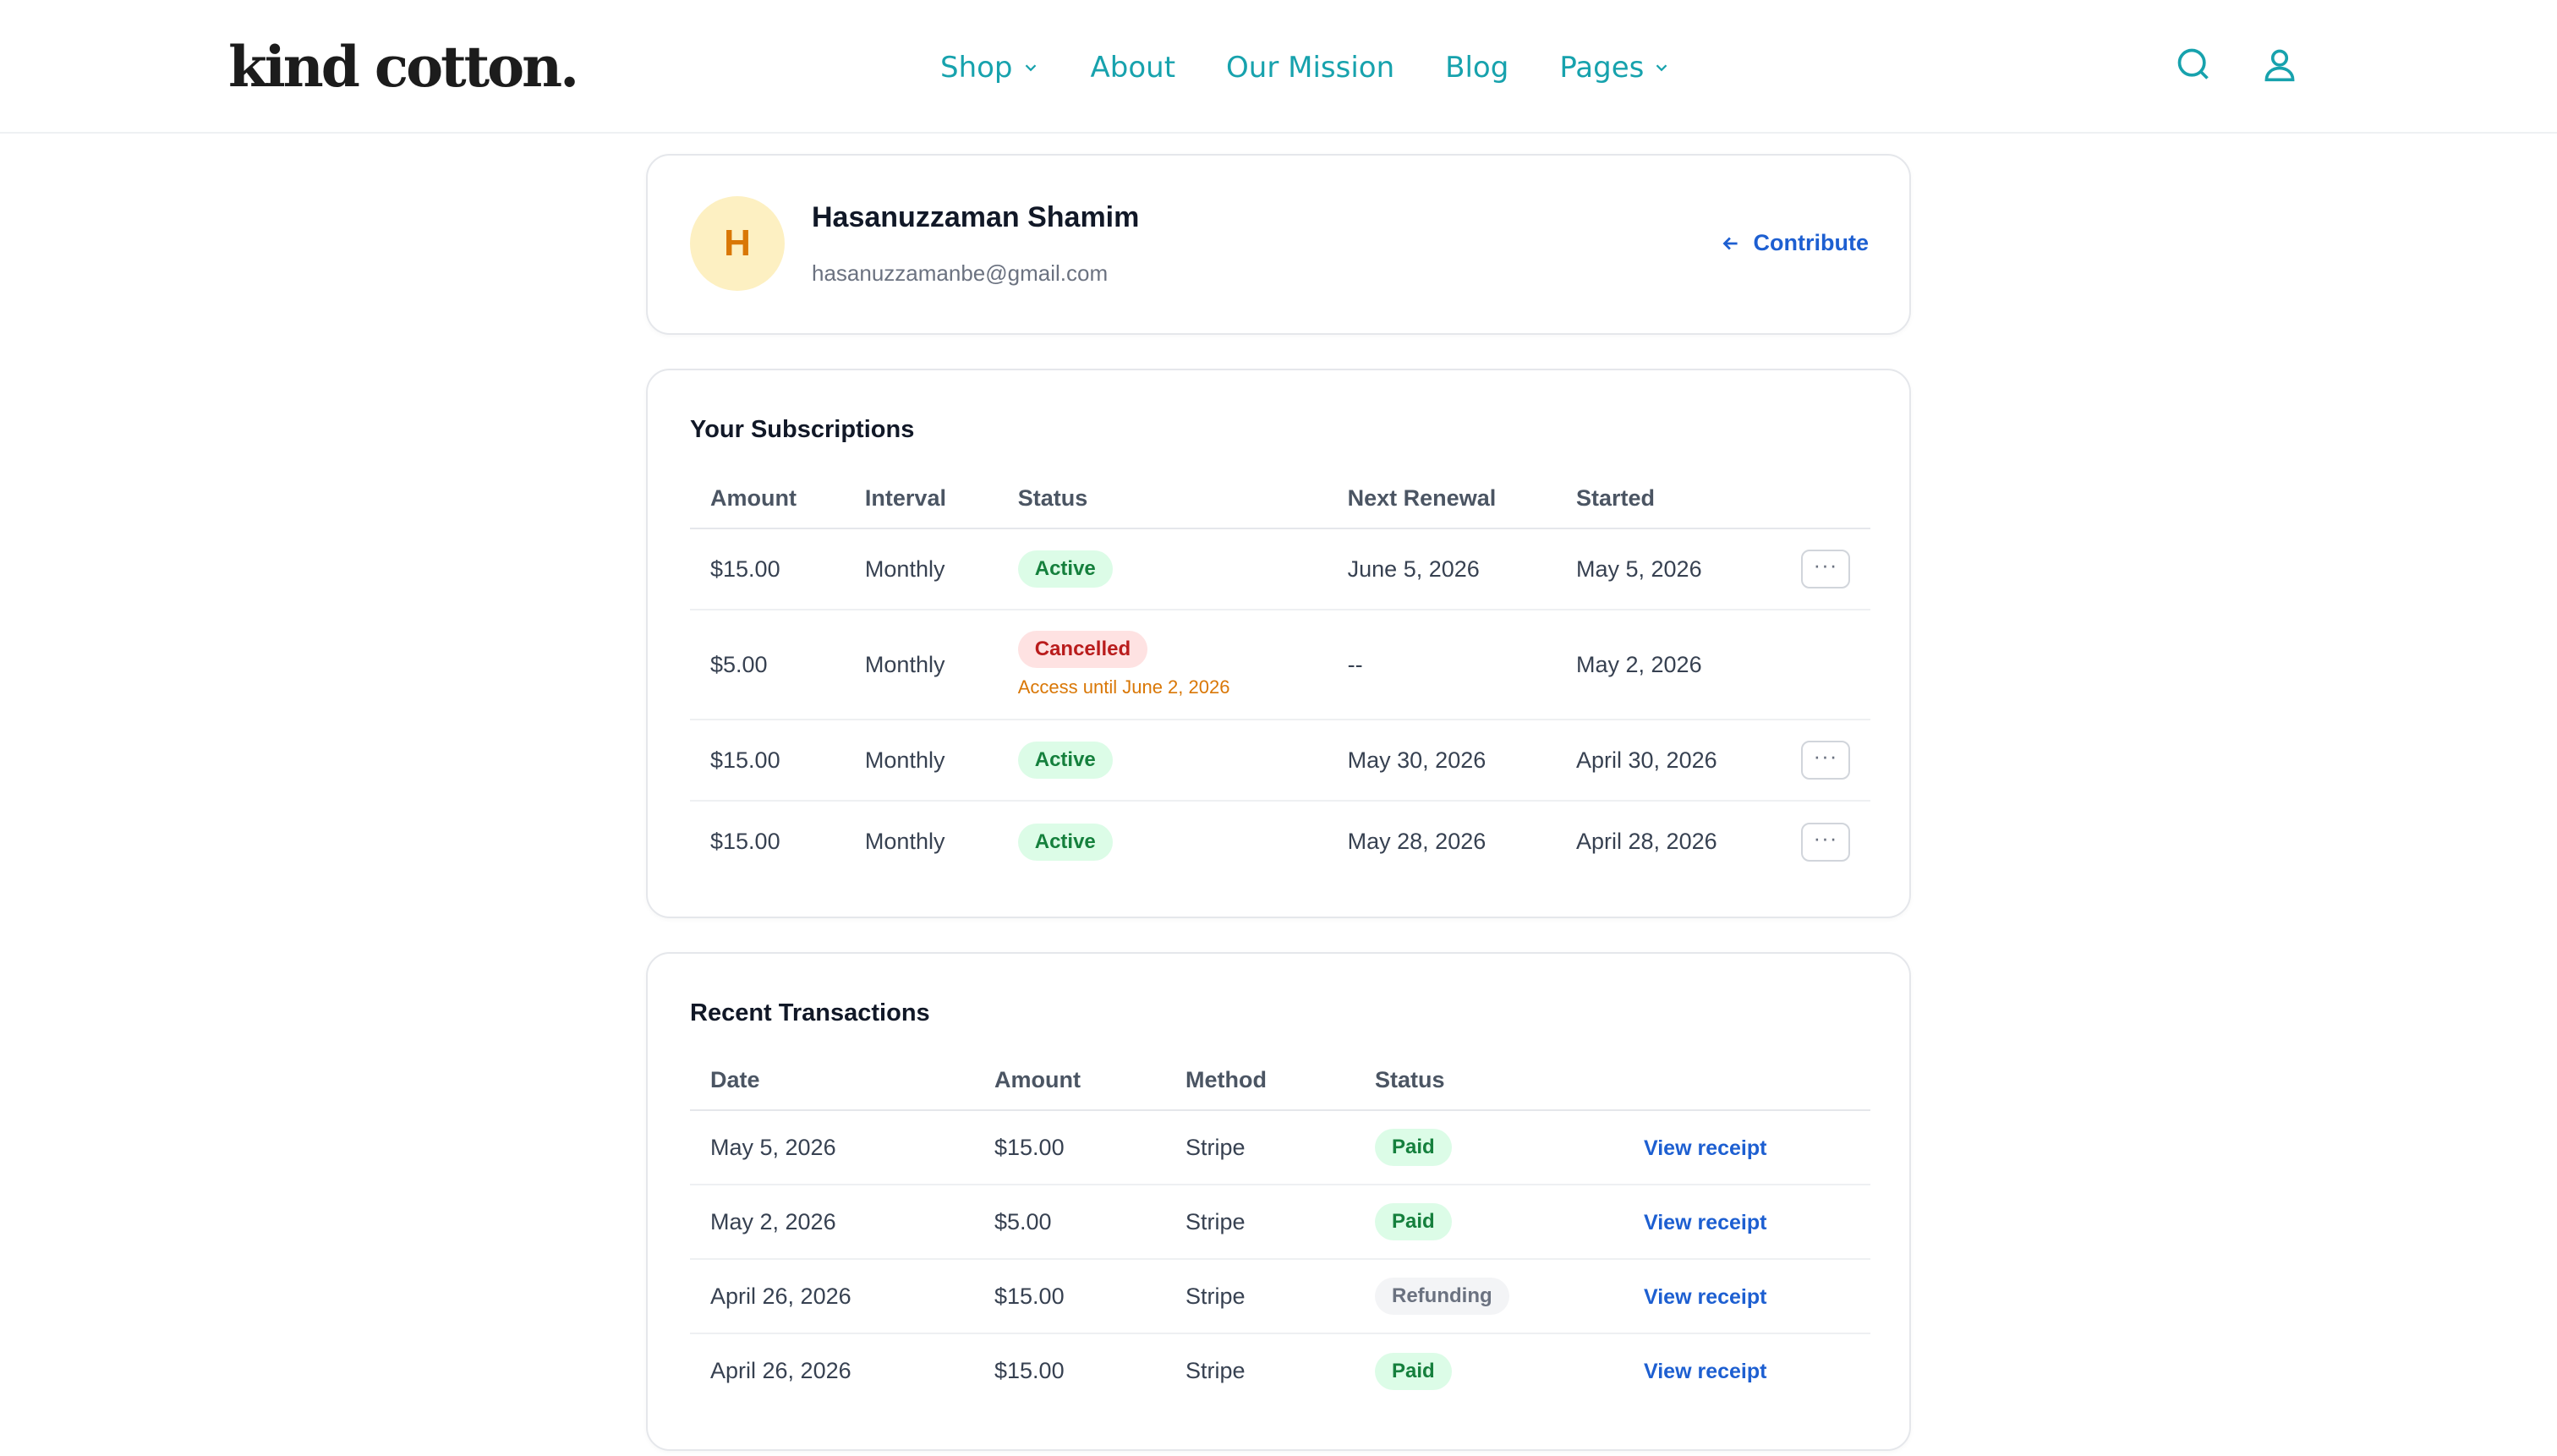 The image size is (2557, 1456). What do you see at coordinates (1310, 68) in the screenshot?
I see `nav-item-our-mission: Our Mission` at bounding box center [1310, 68].